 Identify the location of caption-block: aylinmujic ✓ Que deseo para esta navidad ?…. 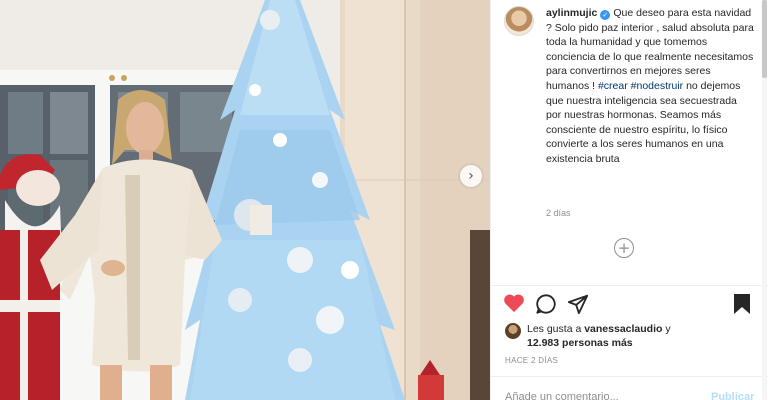
(629, 86).